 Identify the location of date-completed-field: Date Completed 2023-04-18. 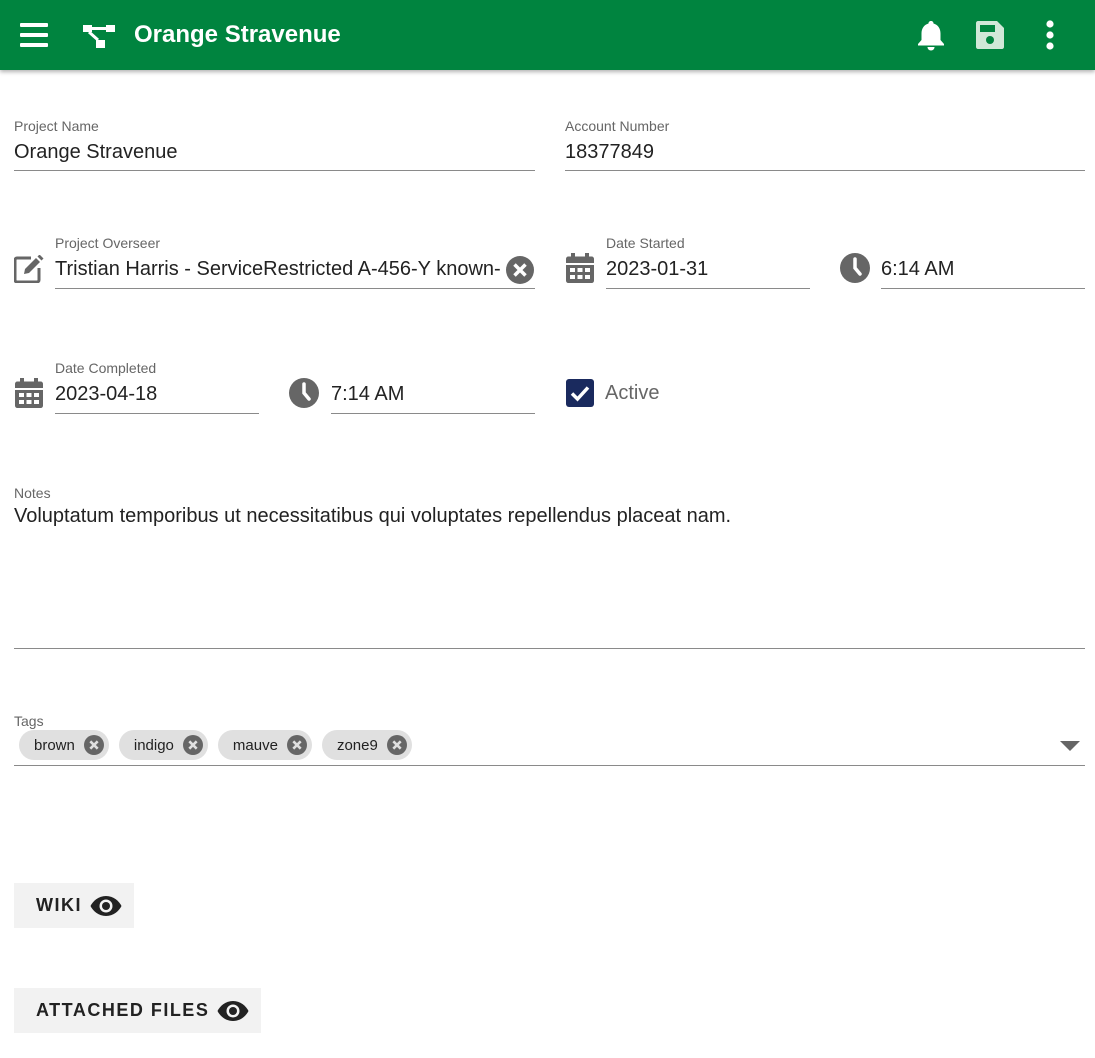
(157, 387).